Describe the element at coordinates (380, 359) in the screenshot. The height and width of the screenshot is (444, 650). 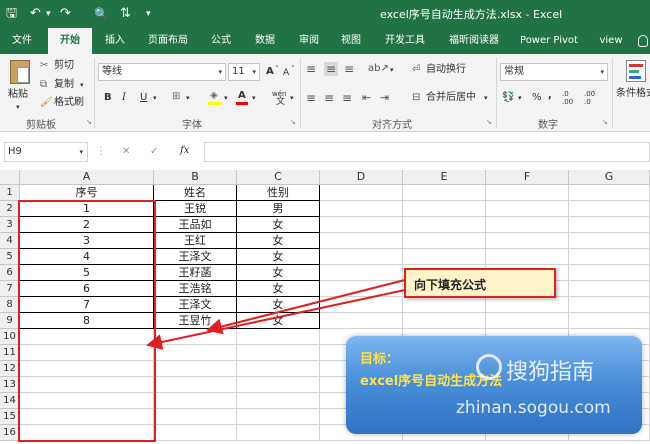
I see `banner-title: 目标：` at that location.